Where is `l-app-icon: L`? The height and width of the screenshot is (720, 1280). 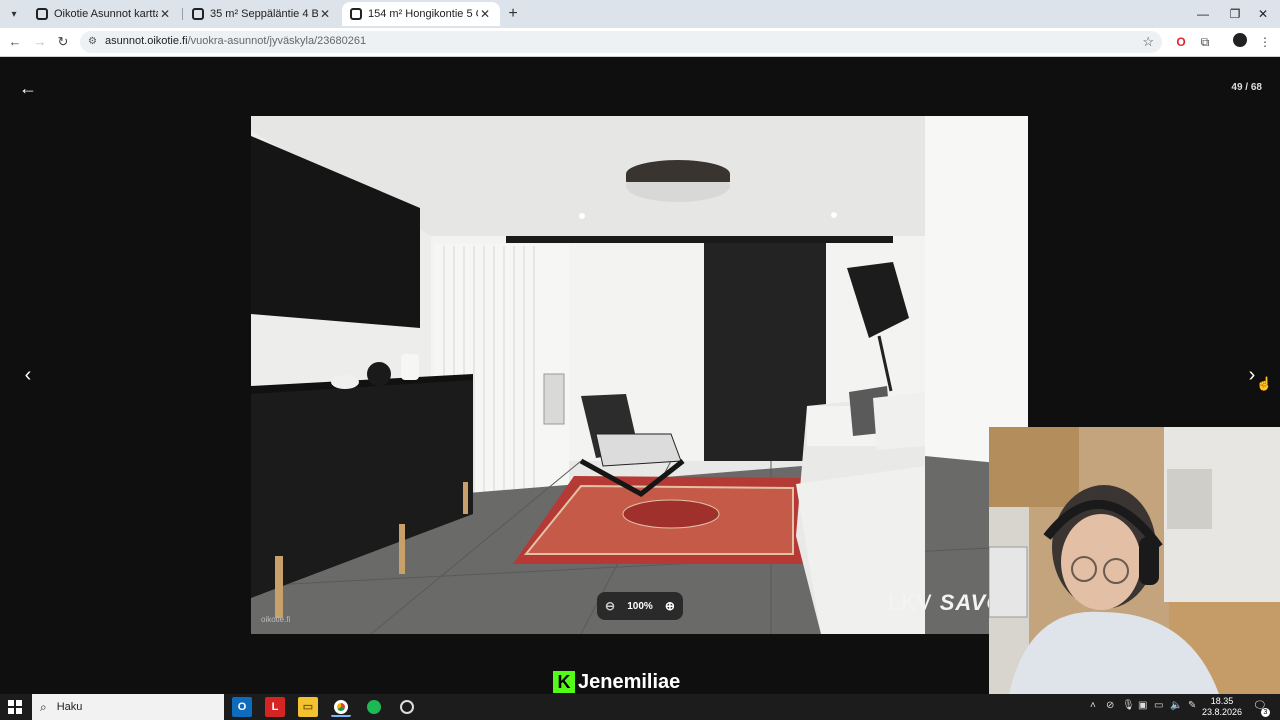 l-app-icon: L is located at coordinates (275, 707).